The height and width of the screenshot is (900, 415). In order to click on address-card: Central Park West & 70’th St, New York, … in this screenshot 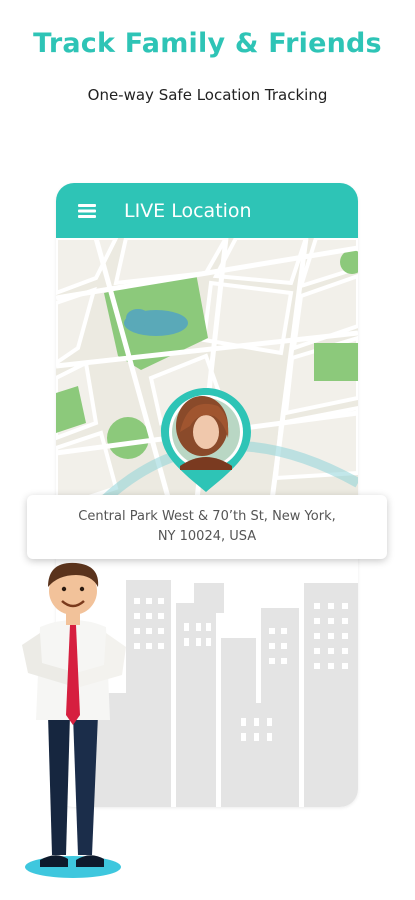, I will do `click(207, 527)`.